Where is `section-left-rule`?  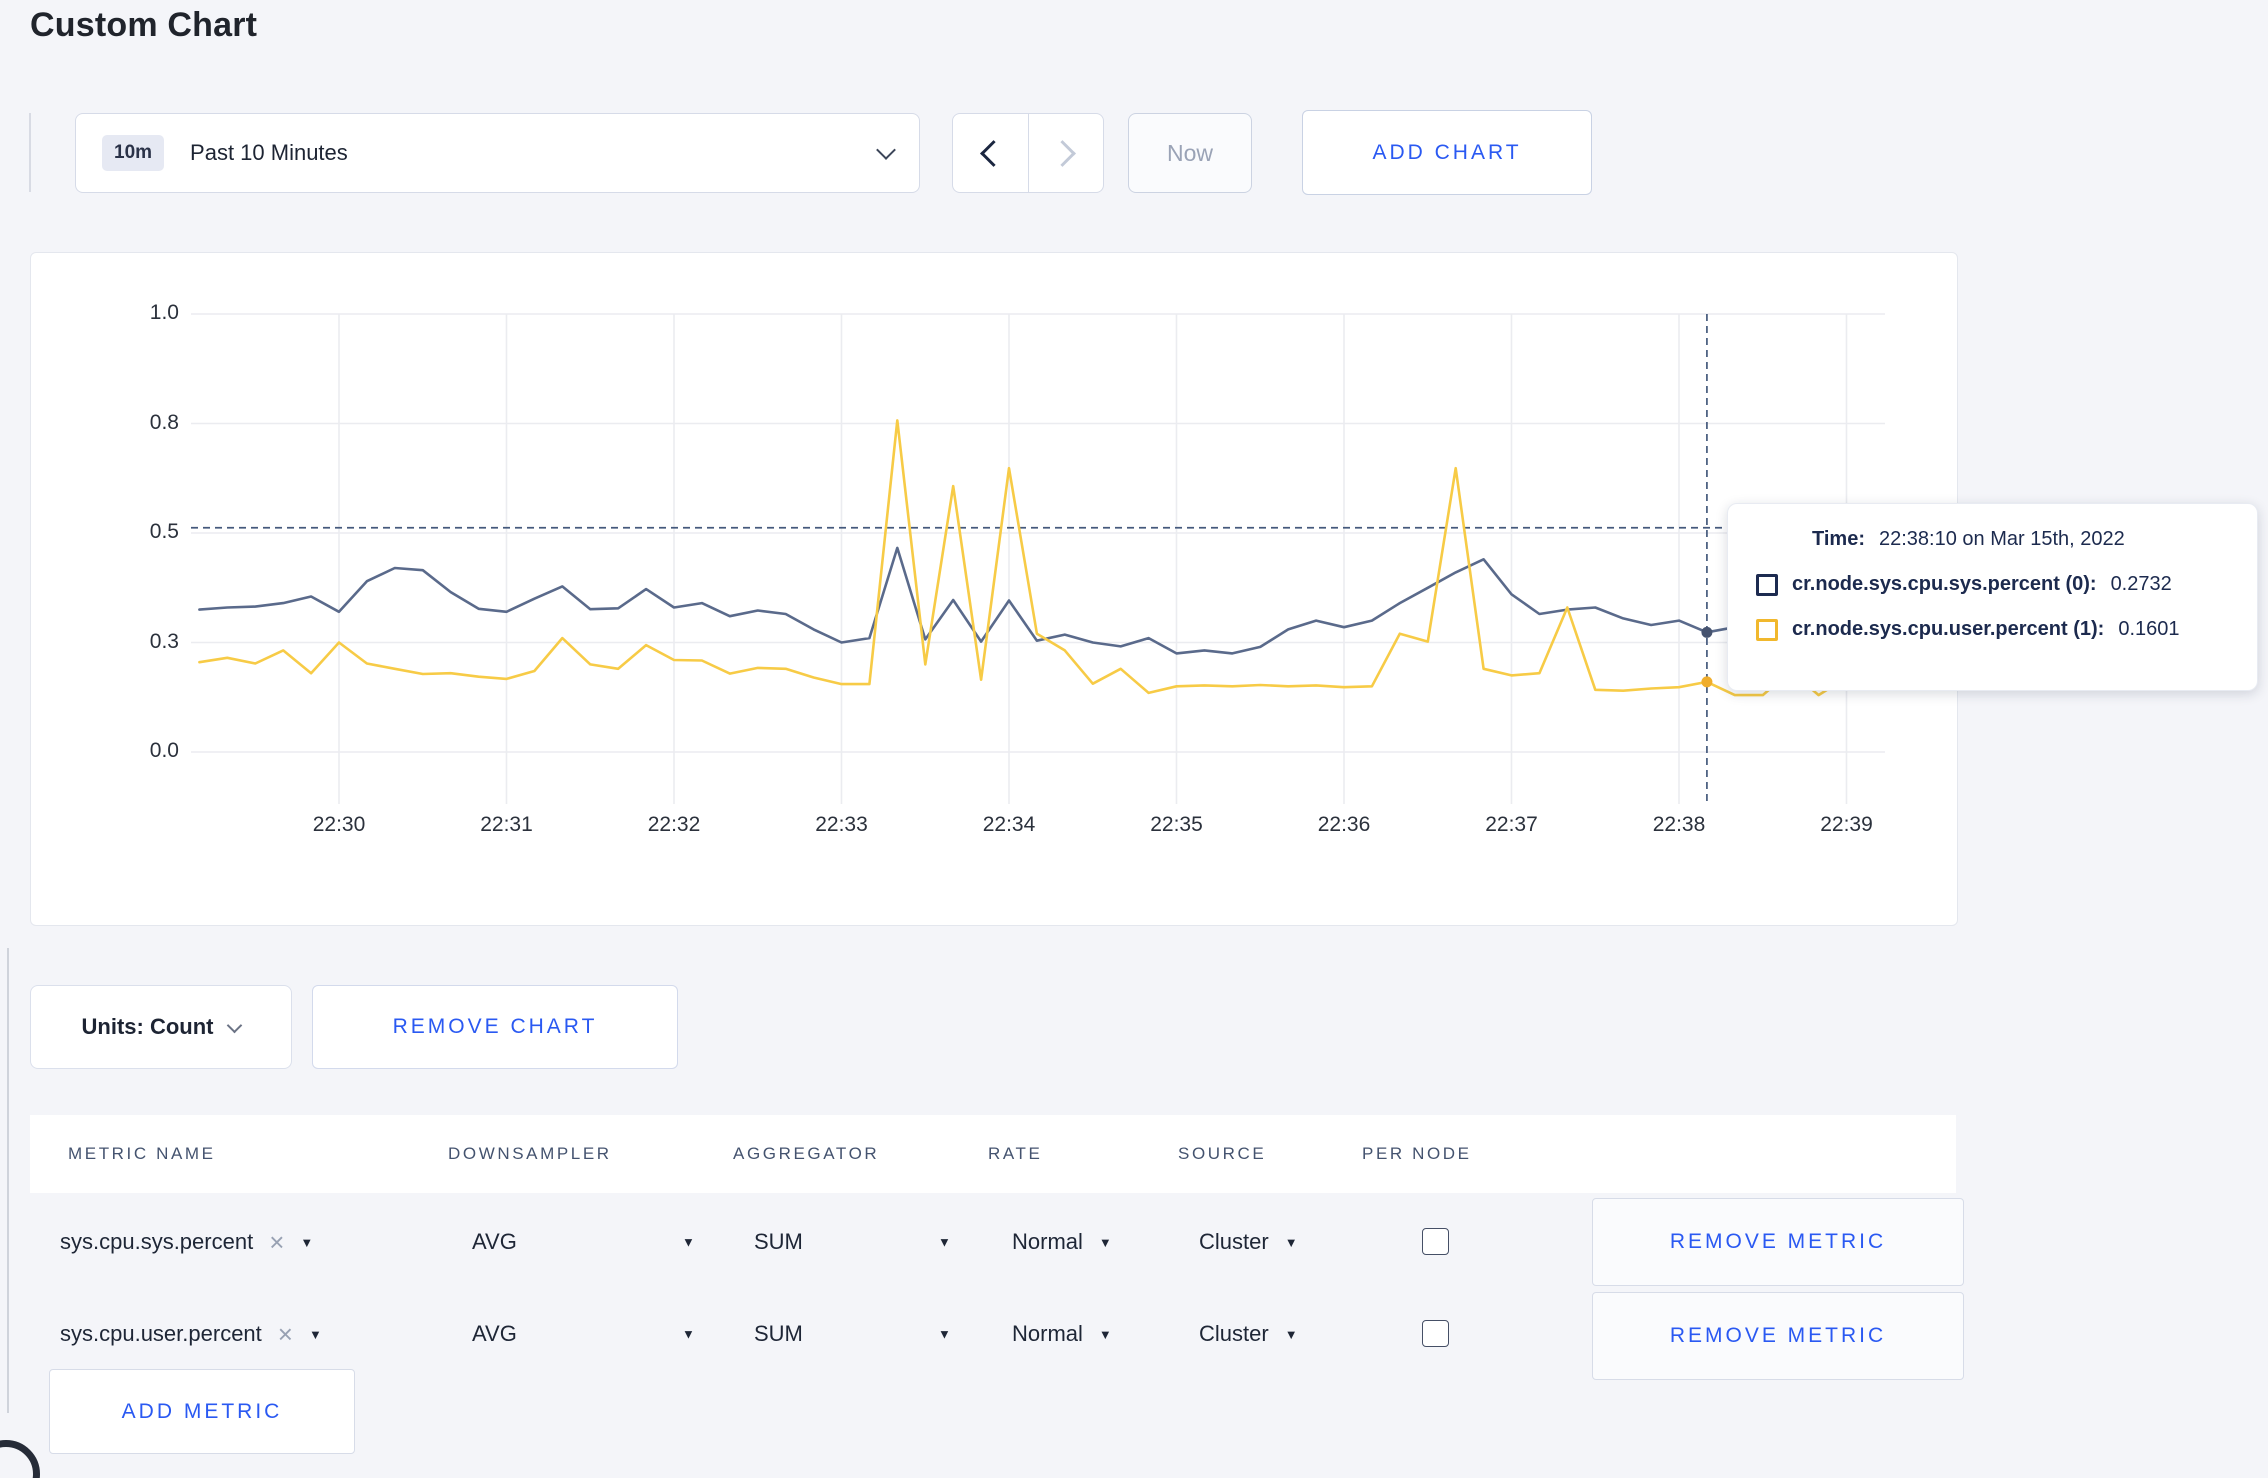
section-left-rule is located at coordinates (8, 1180).